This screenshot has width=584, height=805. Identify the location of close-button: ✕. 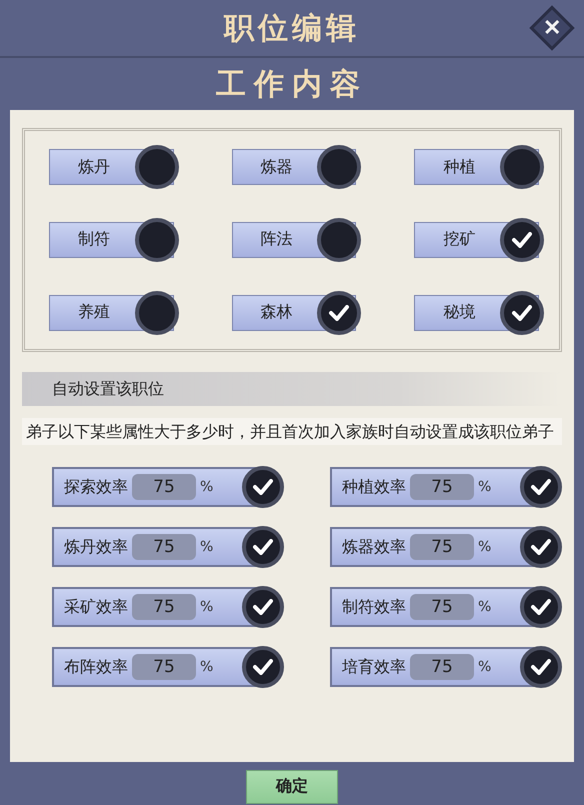
(552, 28).